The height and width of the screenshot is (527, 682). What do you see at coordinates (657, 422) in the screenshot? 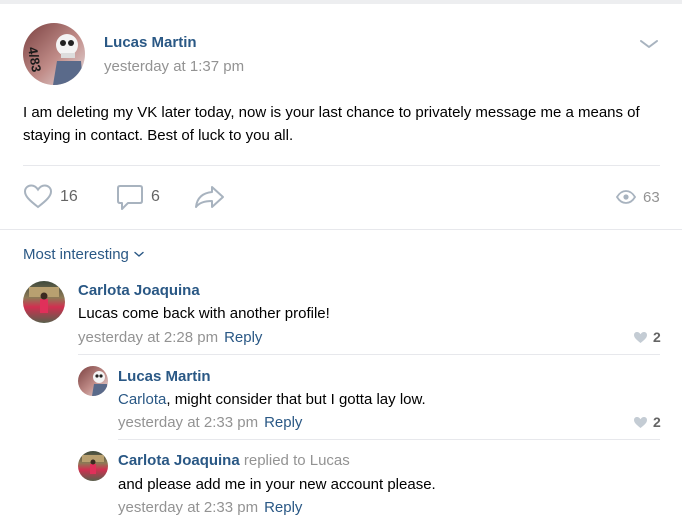
I see `reply-like-count: 2` at bounding box center [657, 422].